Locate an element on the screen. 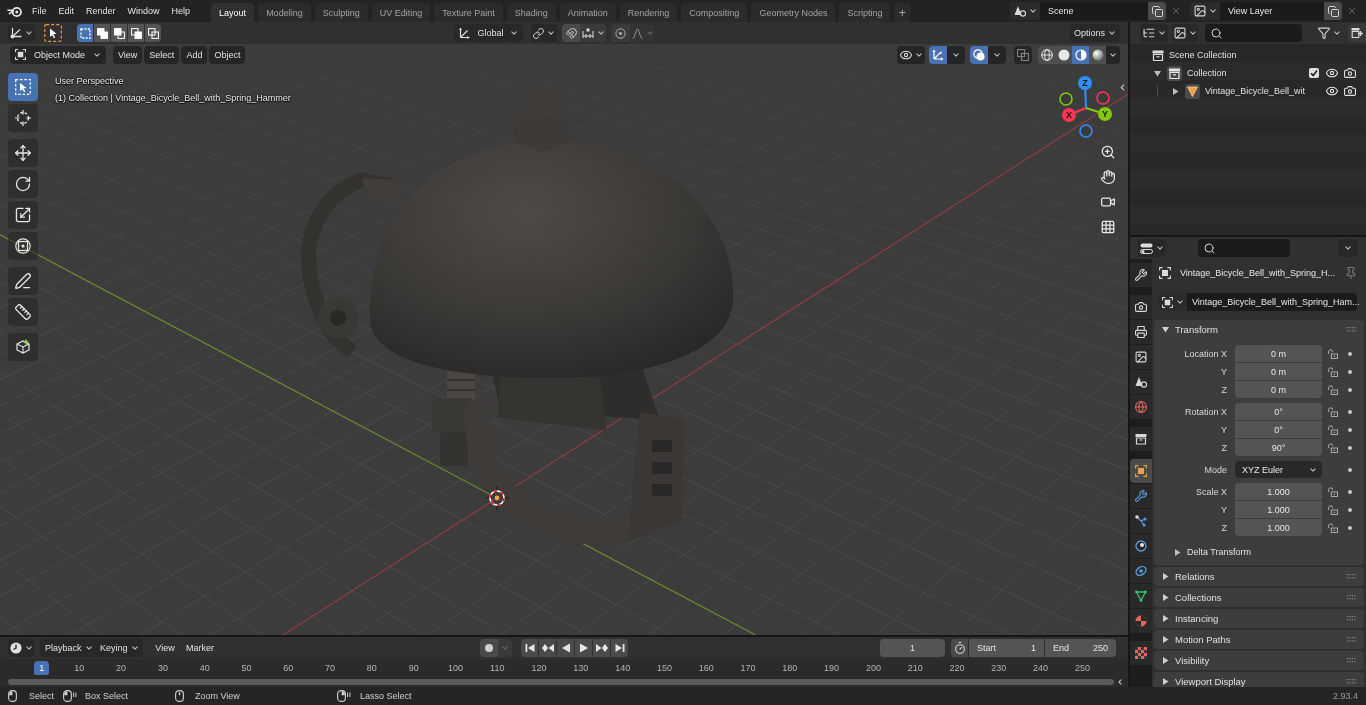 The width and height of the screenshot is (1366, 705). panel-header: Transform is located at coordinates (1259, 329).